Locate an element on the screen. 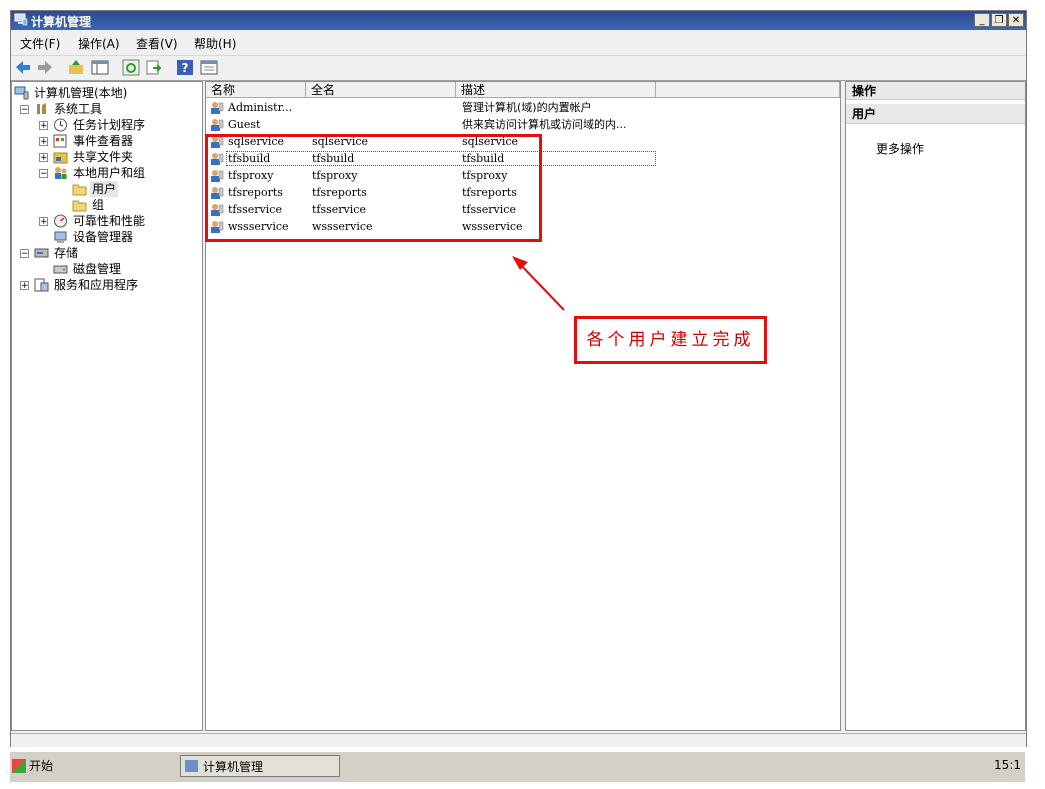 The image size is (1045, 789). status-bar is located at coordinates (518, 740).